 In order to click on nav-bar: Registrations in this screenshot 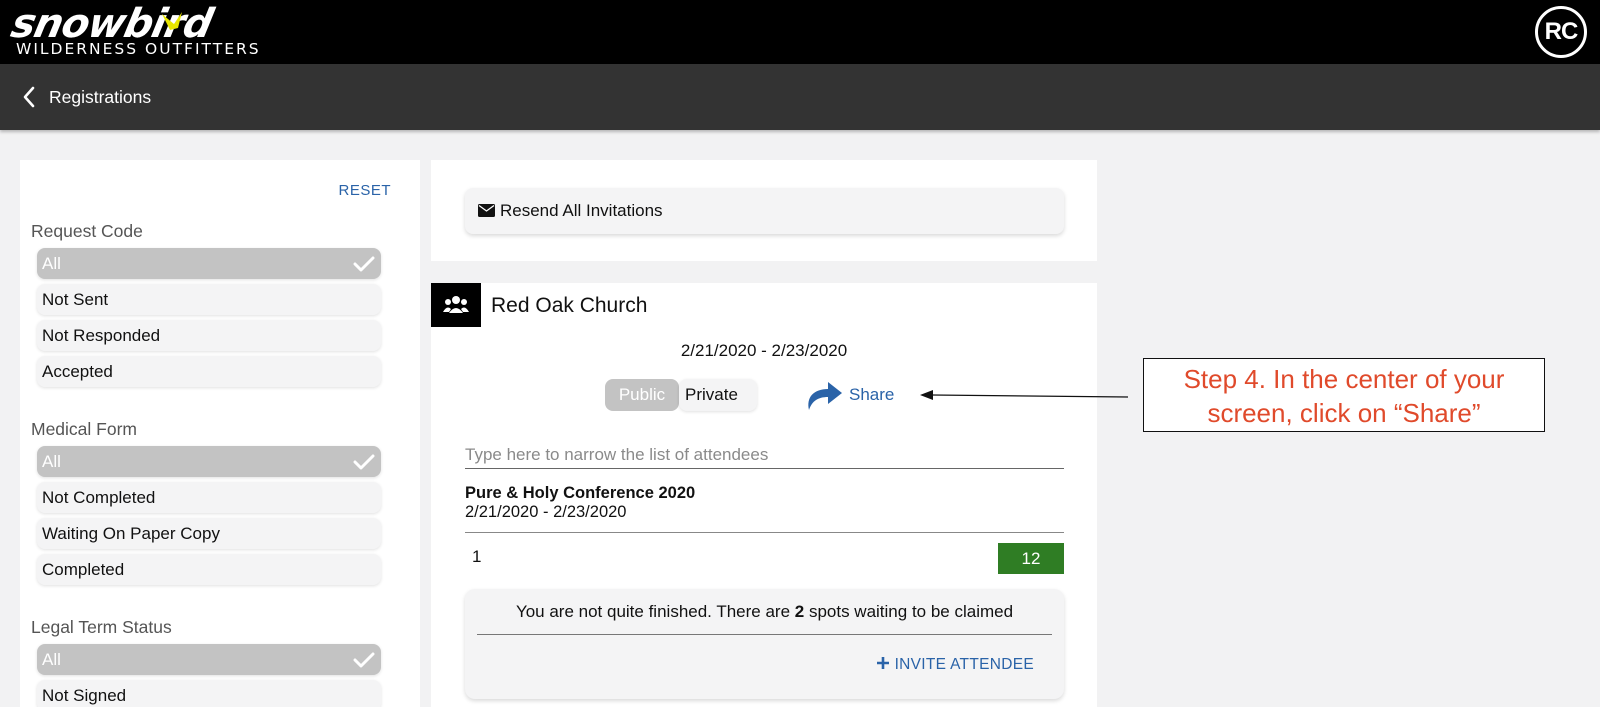, I will do `click(800, 97)`.